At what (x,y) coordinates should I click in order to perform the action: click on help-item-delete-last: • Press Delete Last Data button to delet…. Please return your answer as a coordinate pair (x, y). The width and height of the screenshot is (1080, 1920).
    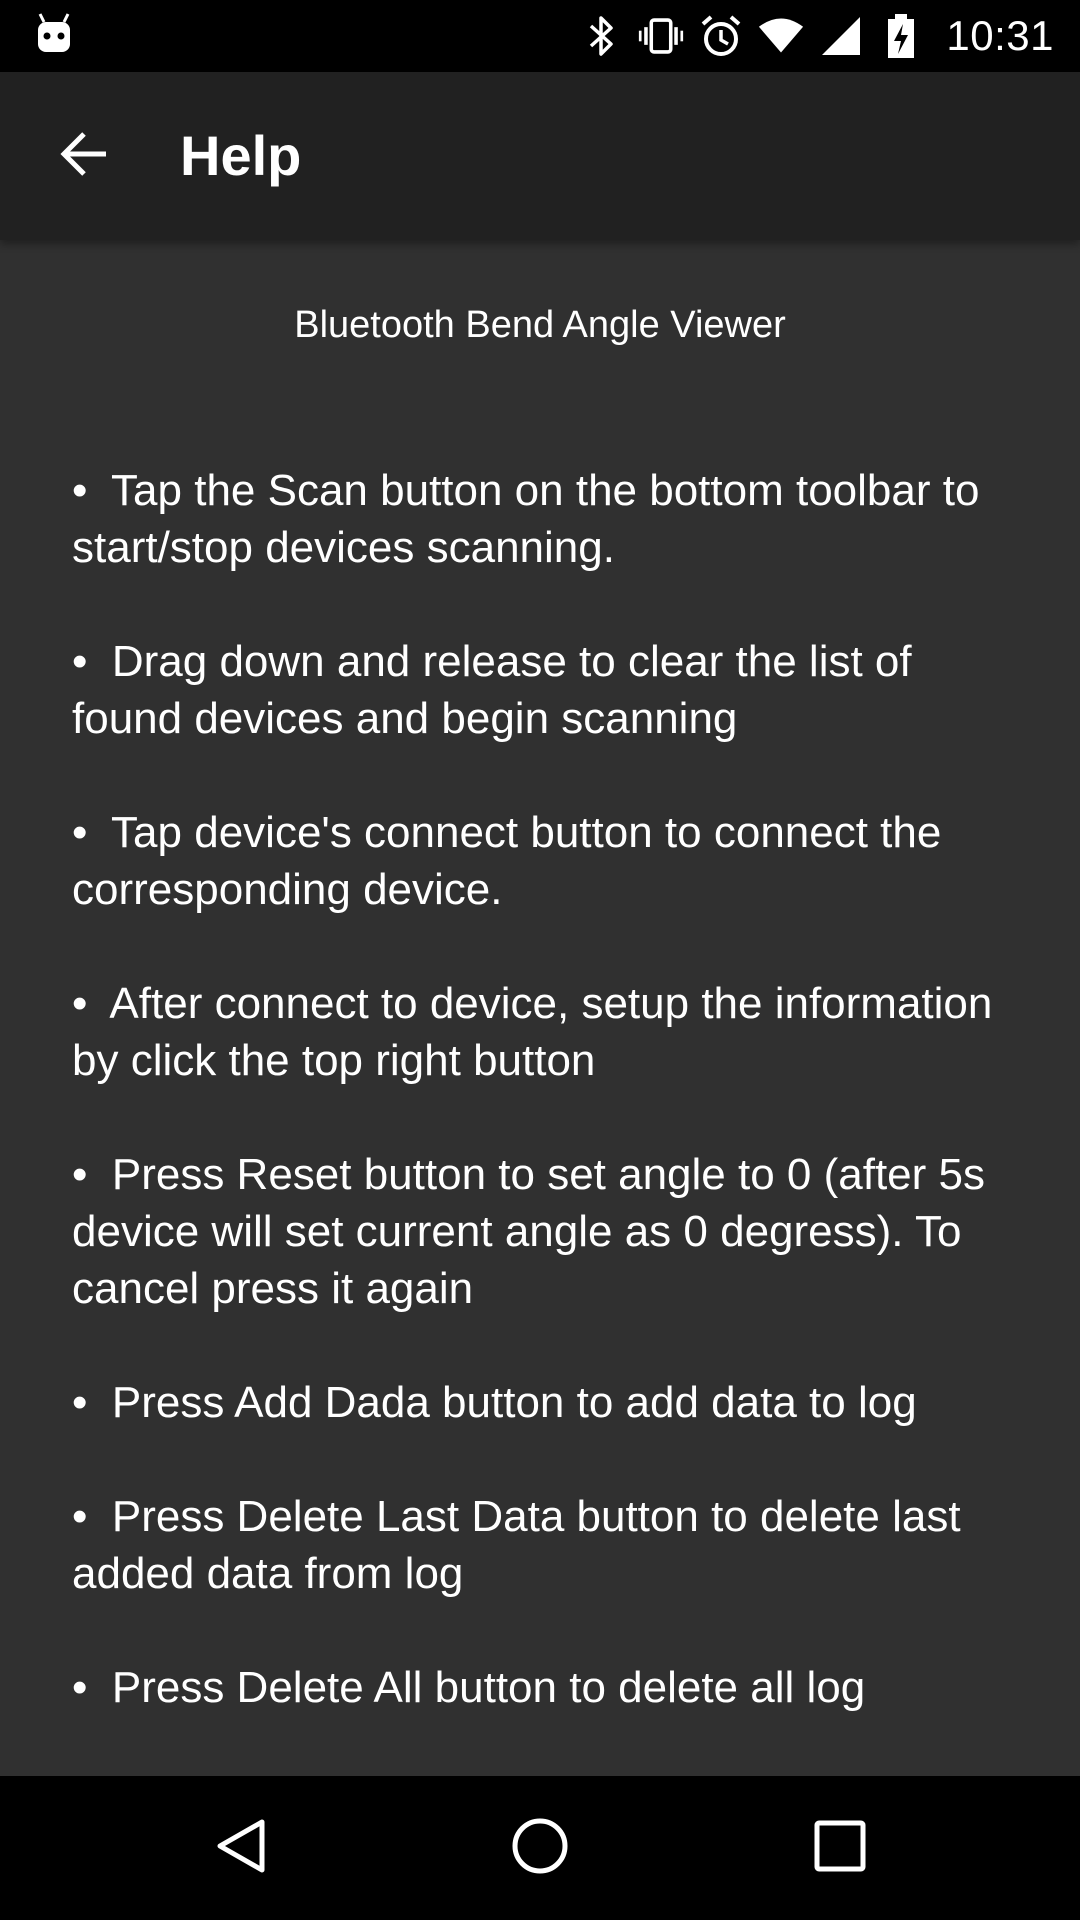
    Looking at the image, I should click on (522, 1545).